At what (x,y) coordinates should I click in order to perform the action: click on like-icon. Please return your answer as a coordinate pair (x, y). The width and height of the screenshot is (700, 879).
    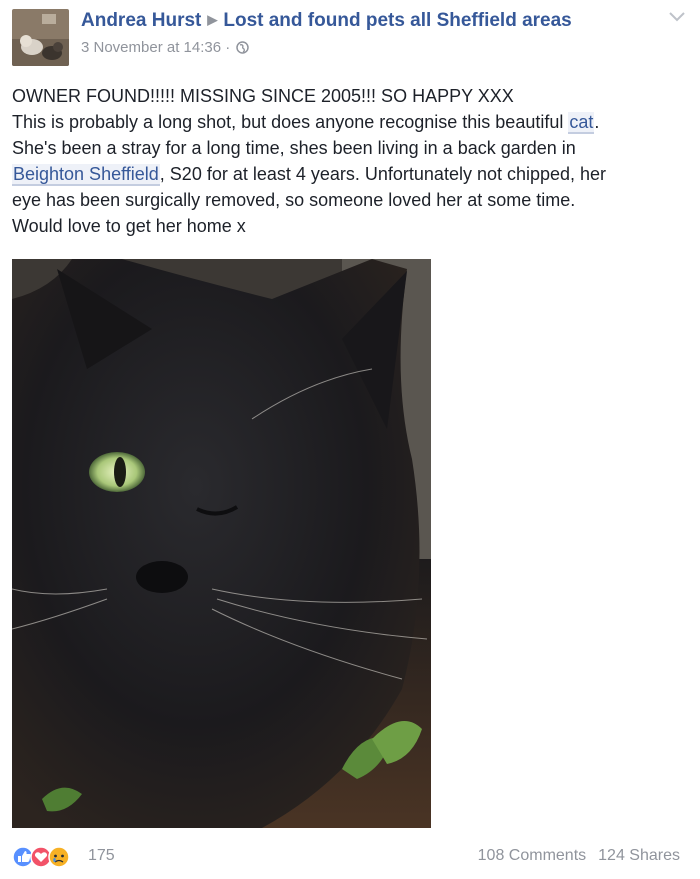
    Looking at the image, I should click on (23, 857).